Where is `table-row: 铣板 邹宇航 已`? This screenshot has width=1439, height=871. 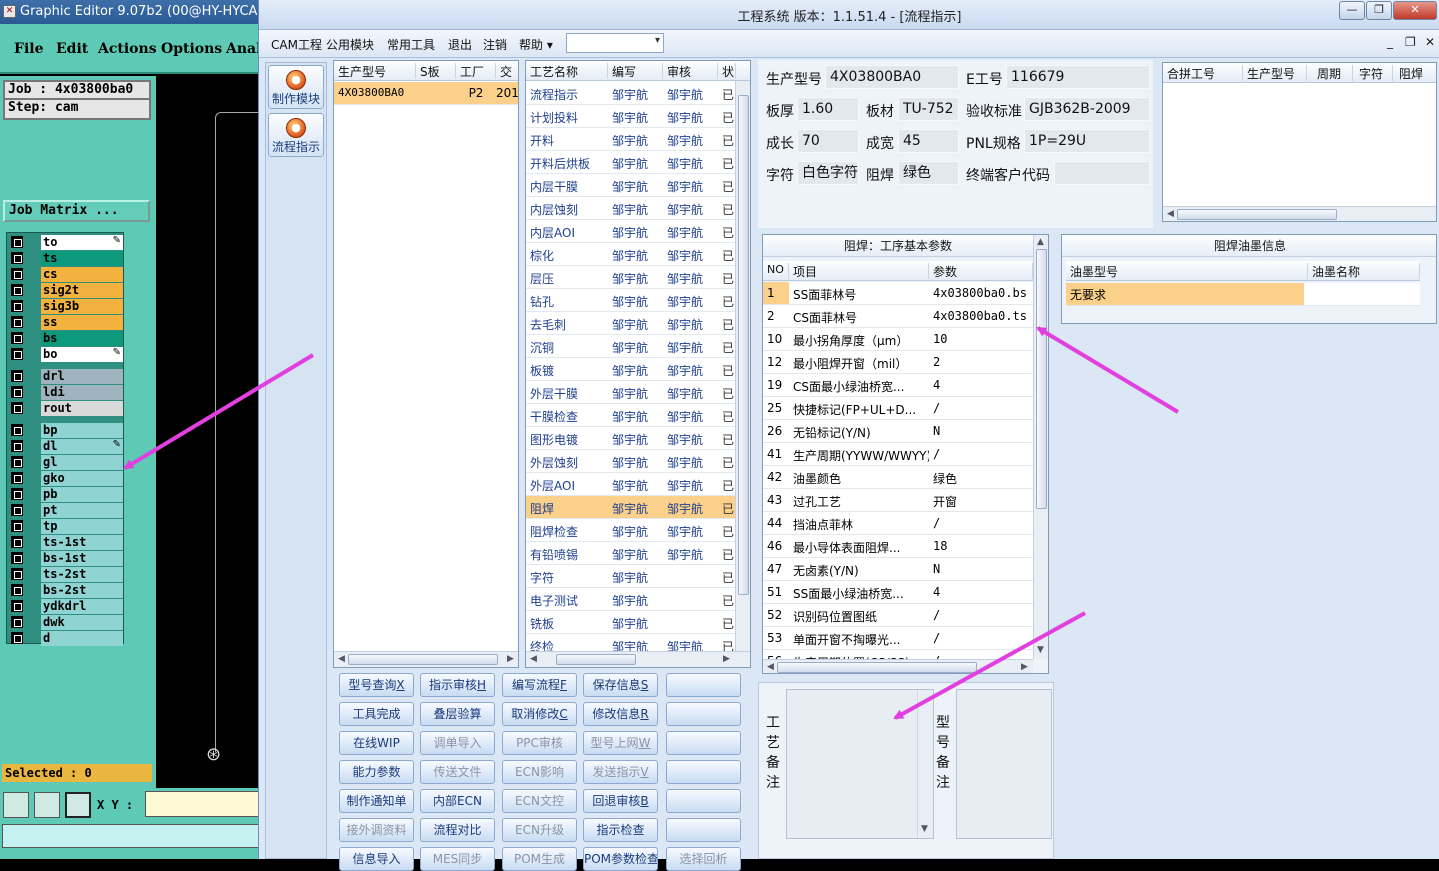 table-row: 铣板 邹宇航 已 is located at coordinates (630, 622).